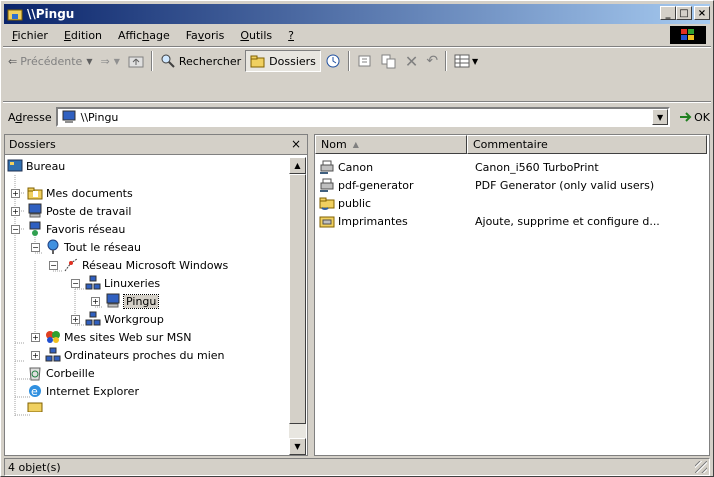 This screenshot has width=714, height=477. Describe the element at coordinates (15, 166) in the screenshot. I see `desktop-icon` at that location.